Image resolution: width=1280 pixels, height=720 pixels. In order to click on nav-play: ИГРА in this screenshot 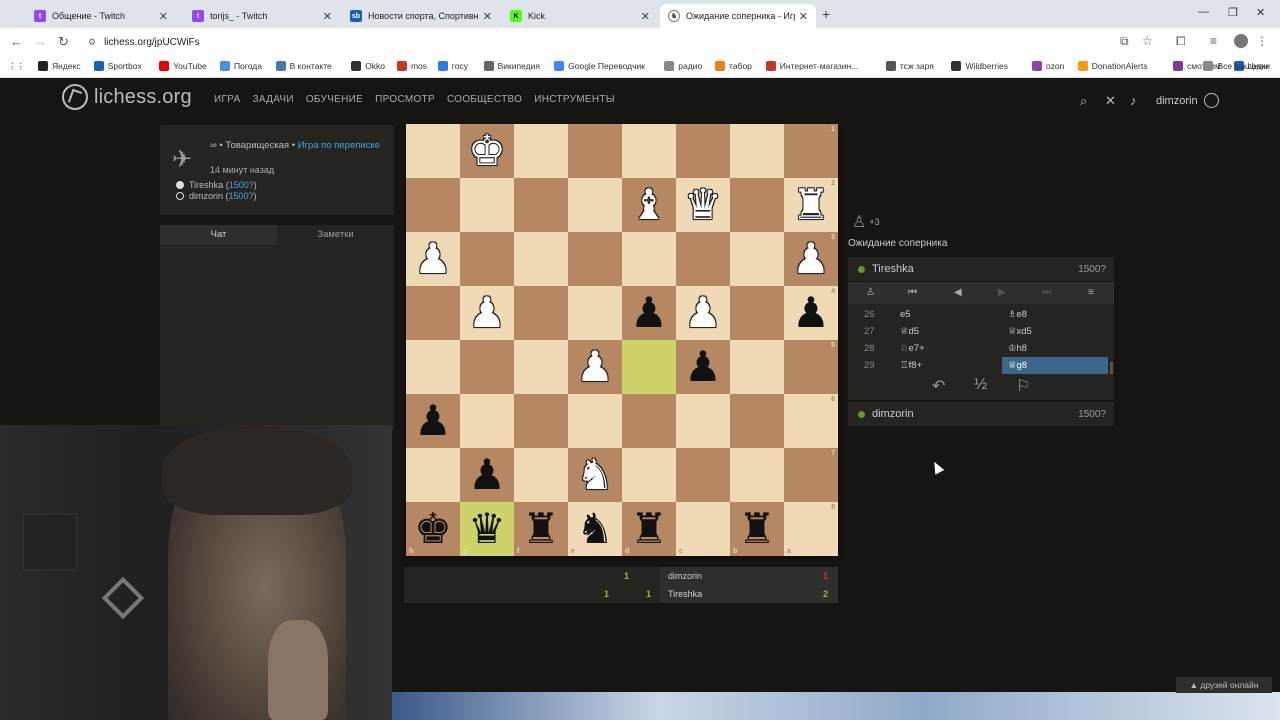, I will do `click(227, 99)`.